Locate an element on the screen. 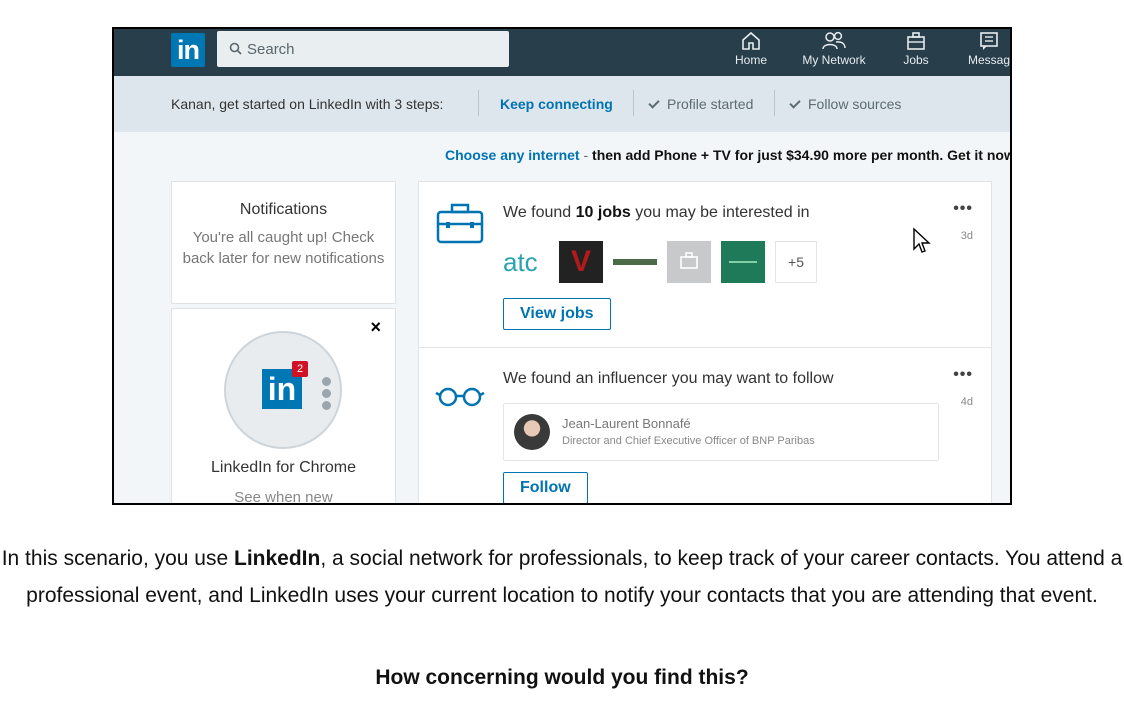 The image size is (1124, 722). nav-home-label: Home is located at coordinates (750, 60).